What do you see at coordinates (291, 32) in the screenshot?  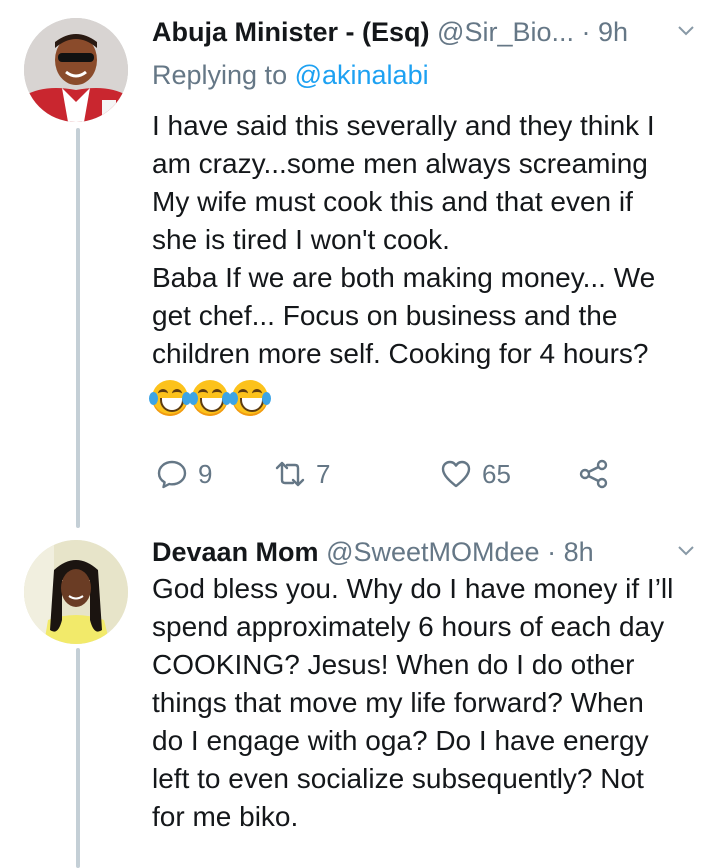 I see `display-name: Abuja Minister - (Esq)` at bounding box center [291, 32].